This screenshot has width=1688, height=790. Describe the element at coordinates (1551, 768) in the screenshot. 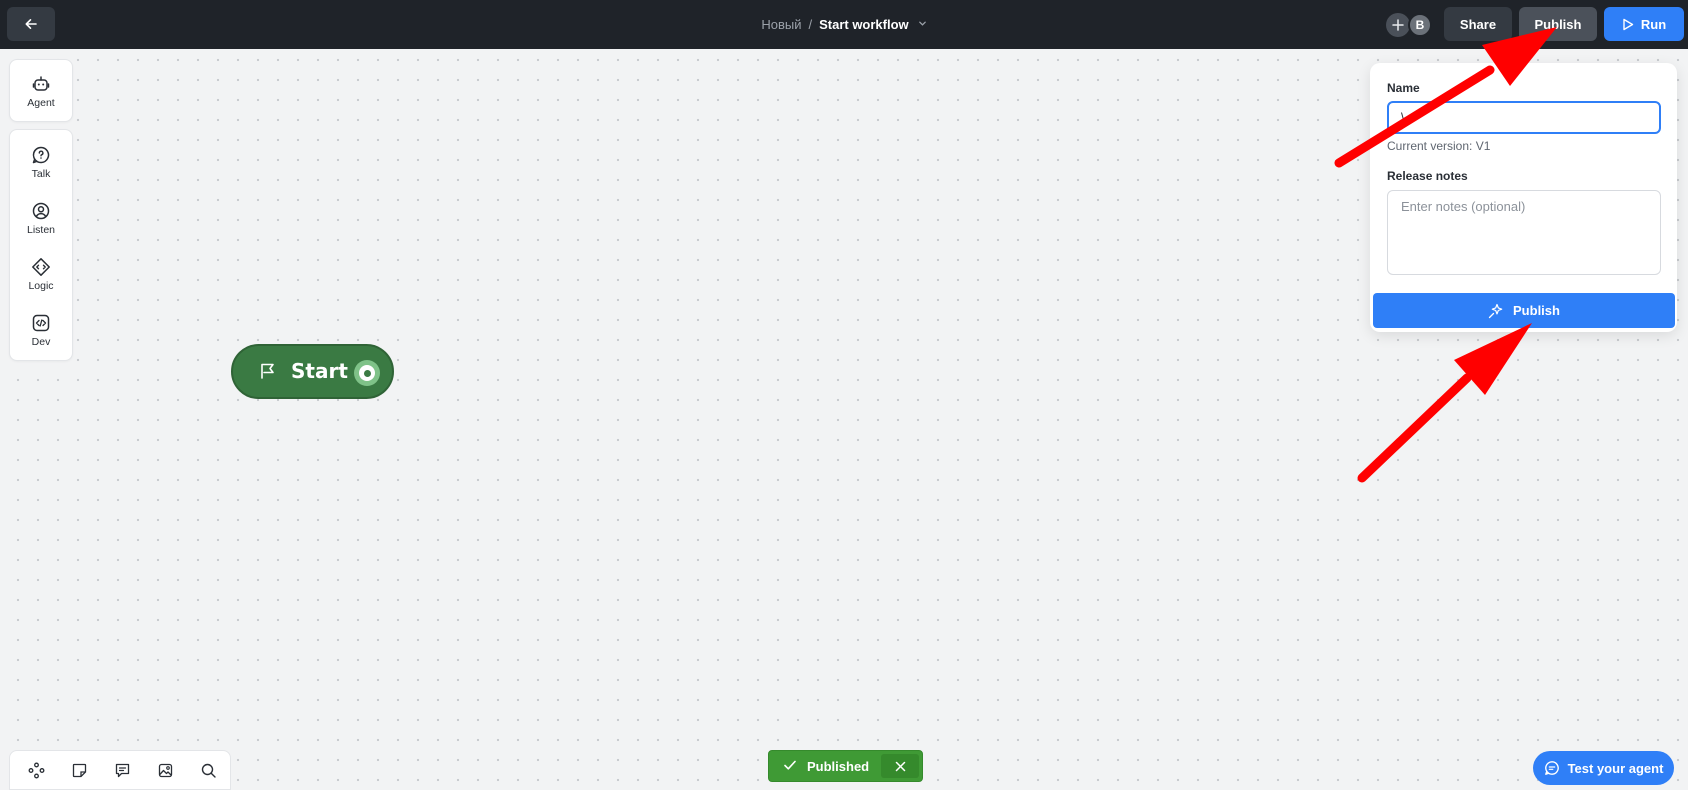

I see `chat-icon` at that location.